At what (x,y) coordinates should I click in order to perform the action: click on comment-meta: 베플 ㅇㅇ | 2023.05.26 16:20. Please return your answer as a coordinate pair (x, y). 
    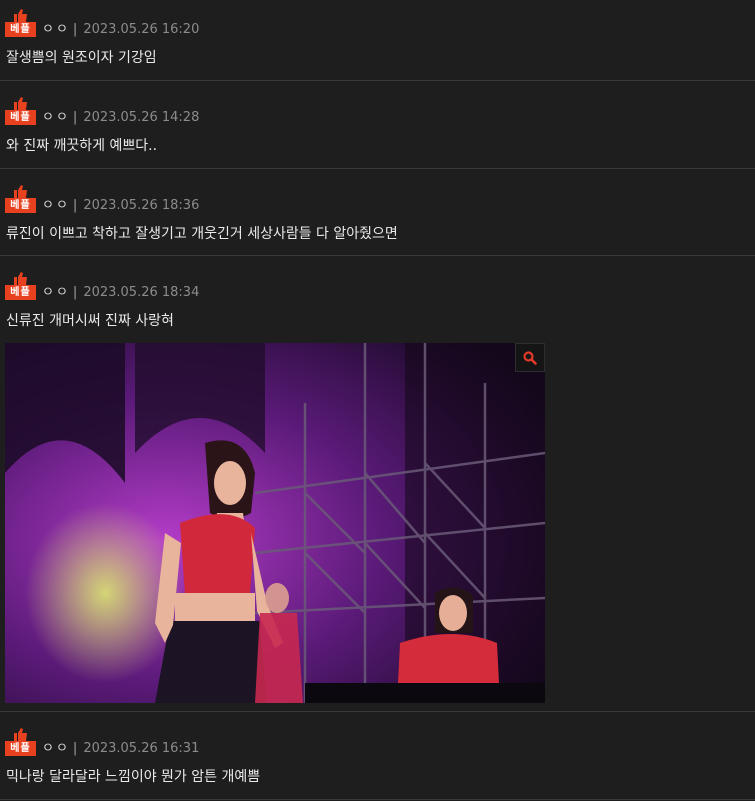
    Looking at the image, I should click on (102, 23).